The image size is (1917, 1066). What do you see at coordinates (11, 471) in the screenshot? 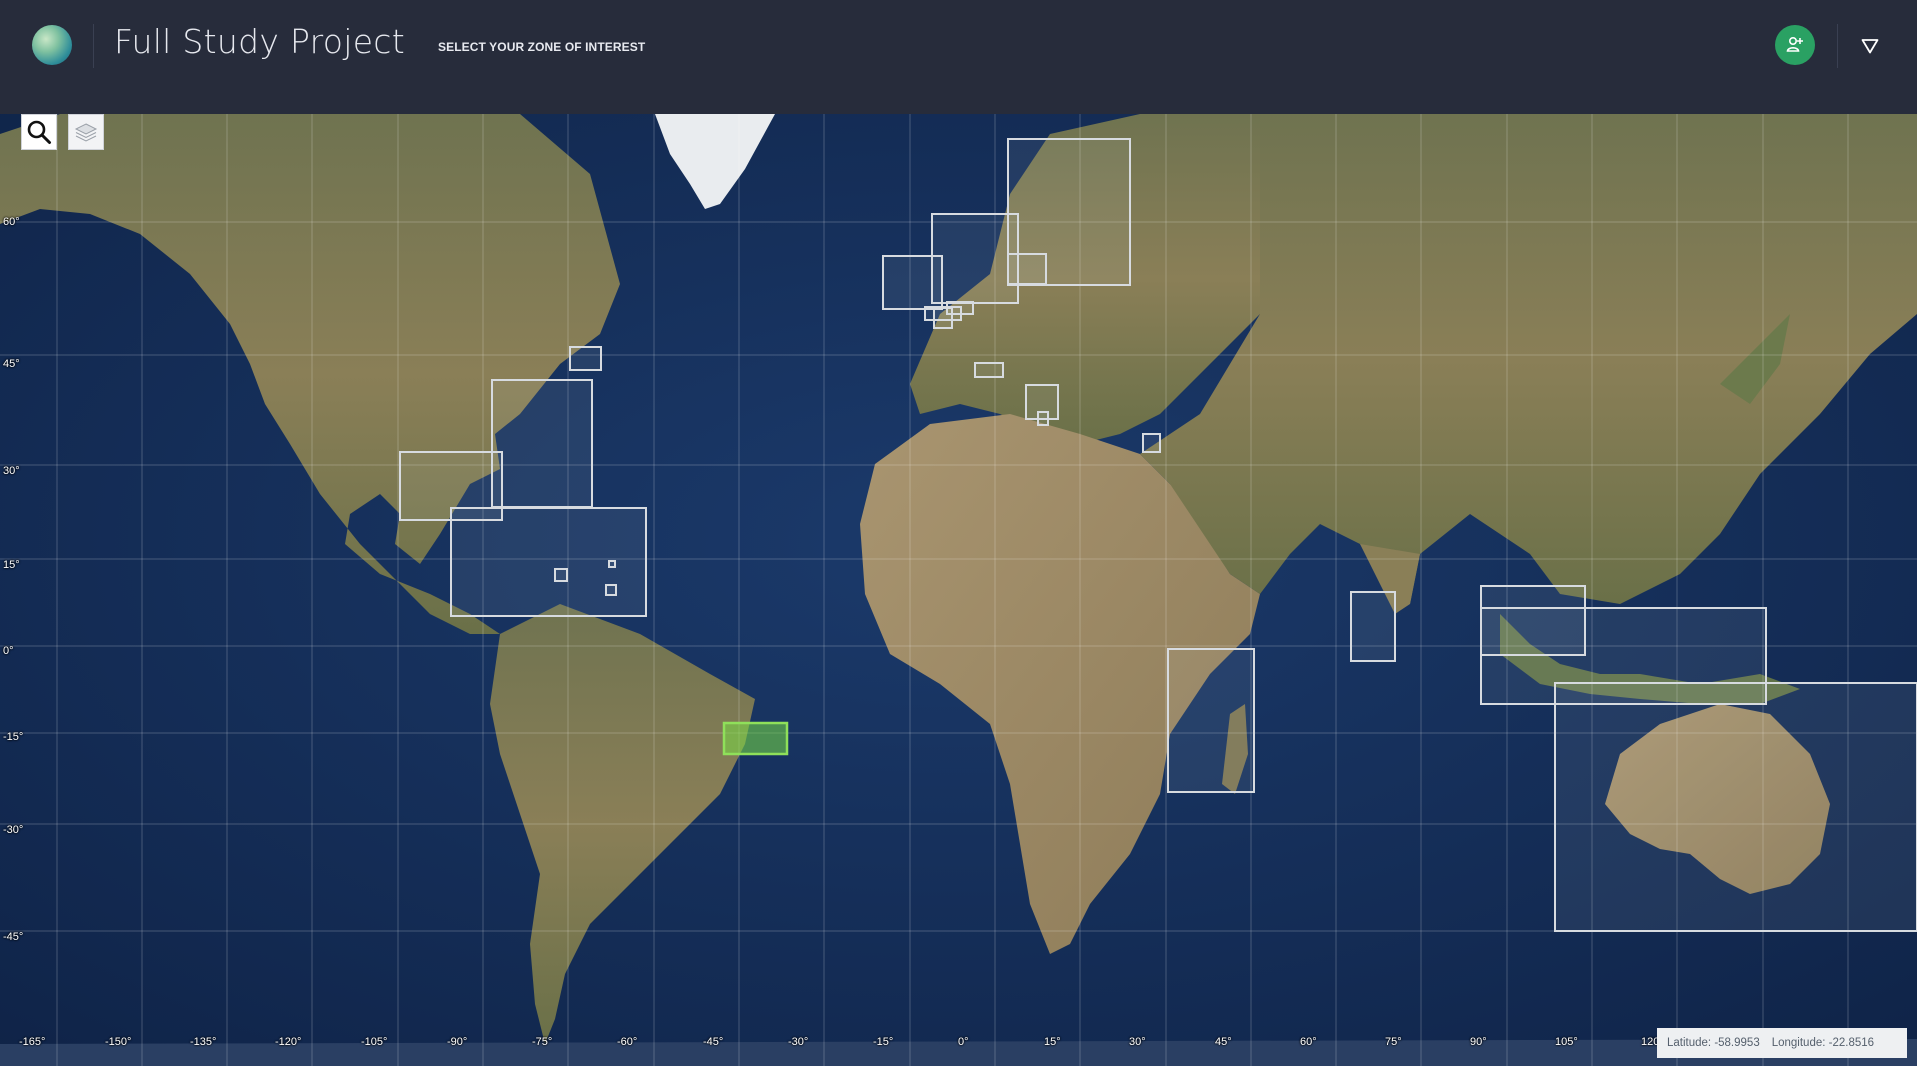
I see `lat-label-30: 30°` at bounding box center [11, 471].